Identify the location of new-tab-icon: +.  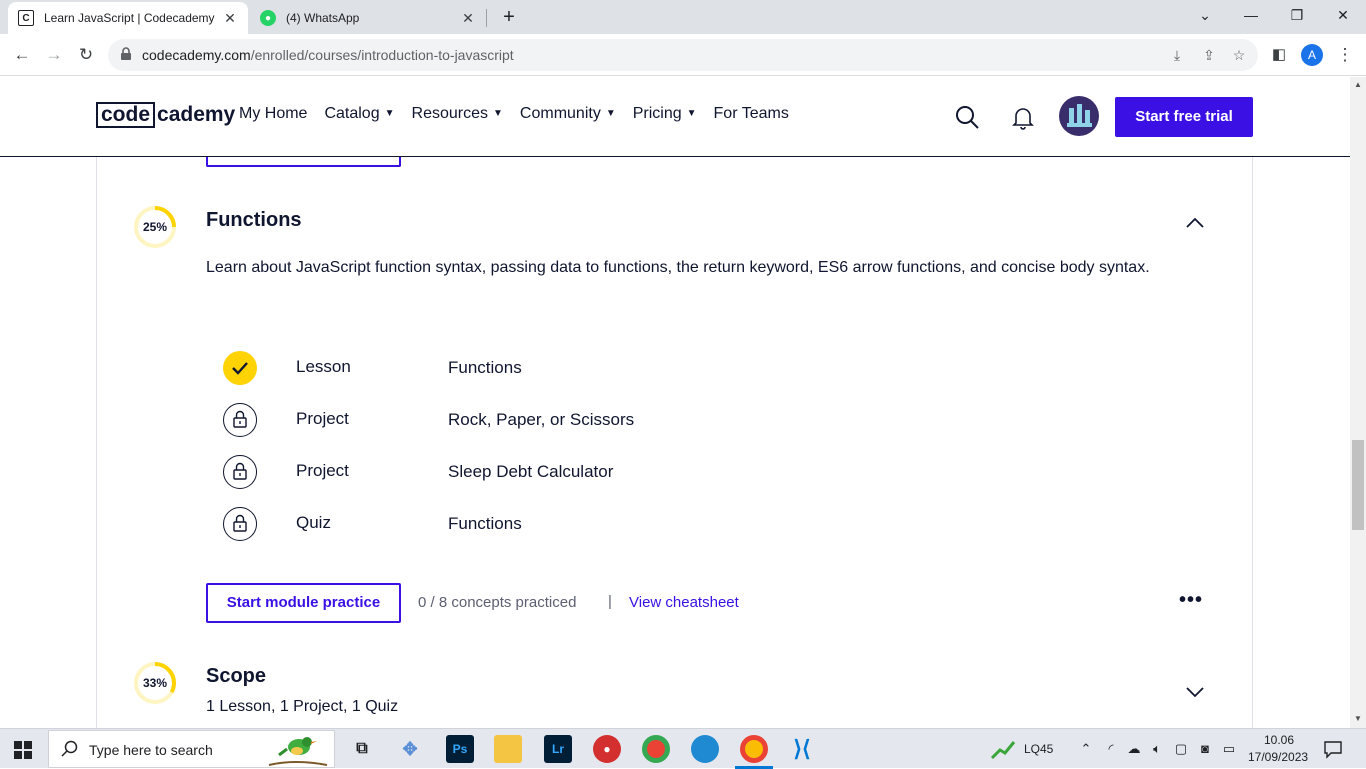
(509, 17).